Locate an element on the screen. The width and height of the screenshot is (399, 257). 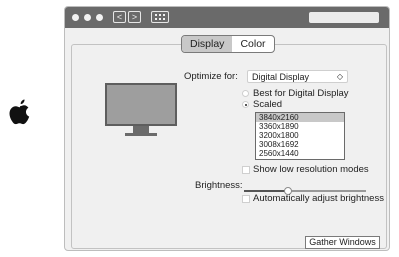
close-window-button is located at coordinates (75, 17).